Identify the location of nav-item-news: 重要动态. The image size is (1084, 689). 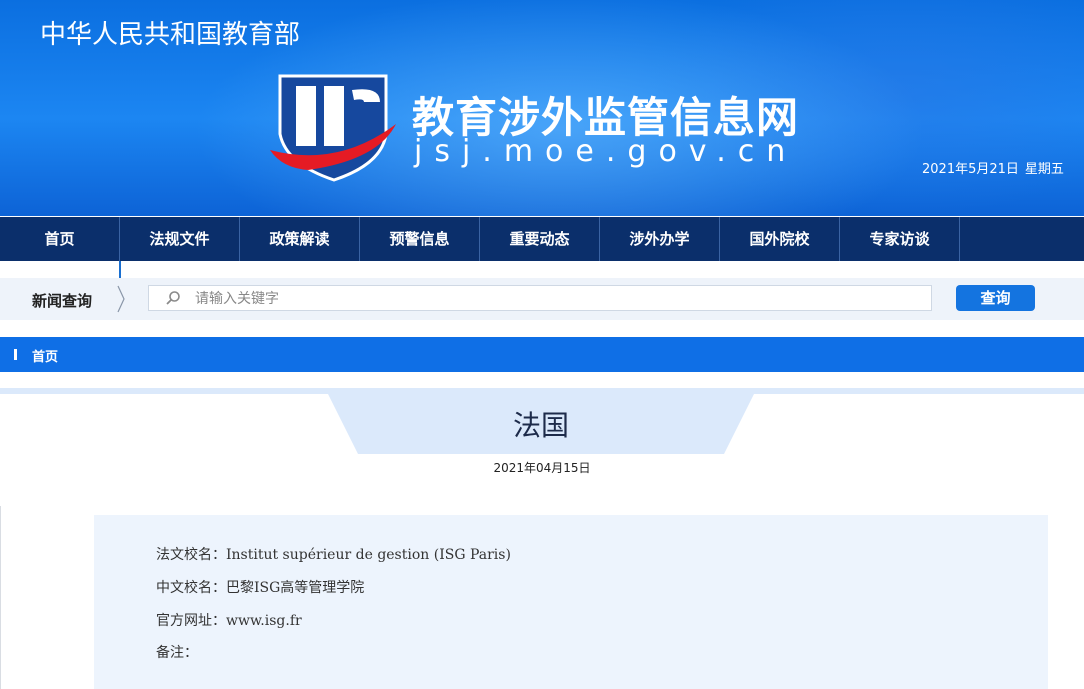
(540, 239).